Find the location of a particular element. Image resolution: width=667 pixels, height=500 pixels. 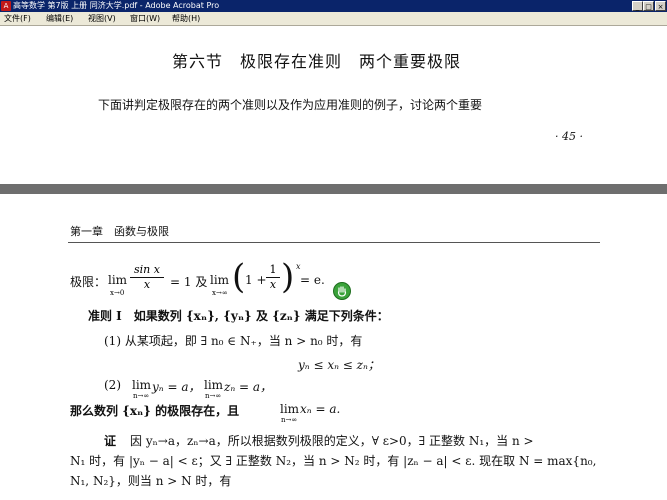

condition-2-label: (2) is located at coordinates (112, 385).